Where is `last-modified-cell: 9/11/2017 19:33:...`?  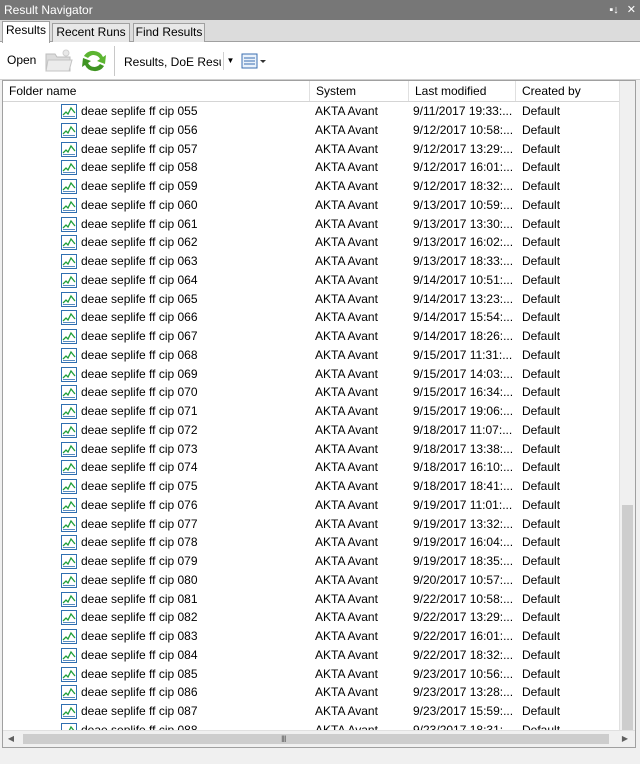
last-modified-cell: 9/11/2017 19:33:... is located at coordinates (463, 111).